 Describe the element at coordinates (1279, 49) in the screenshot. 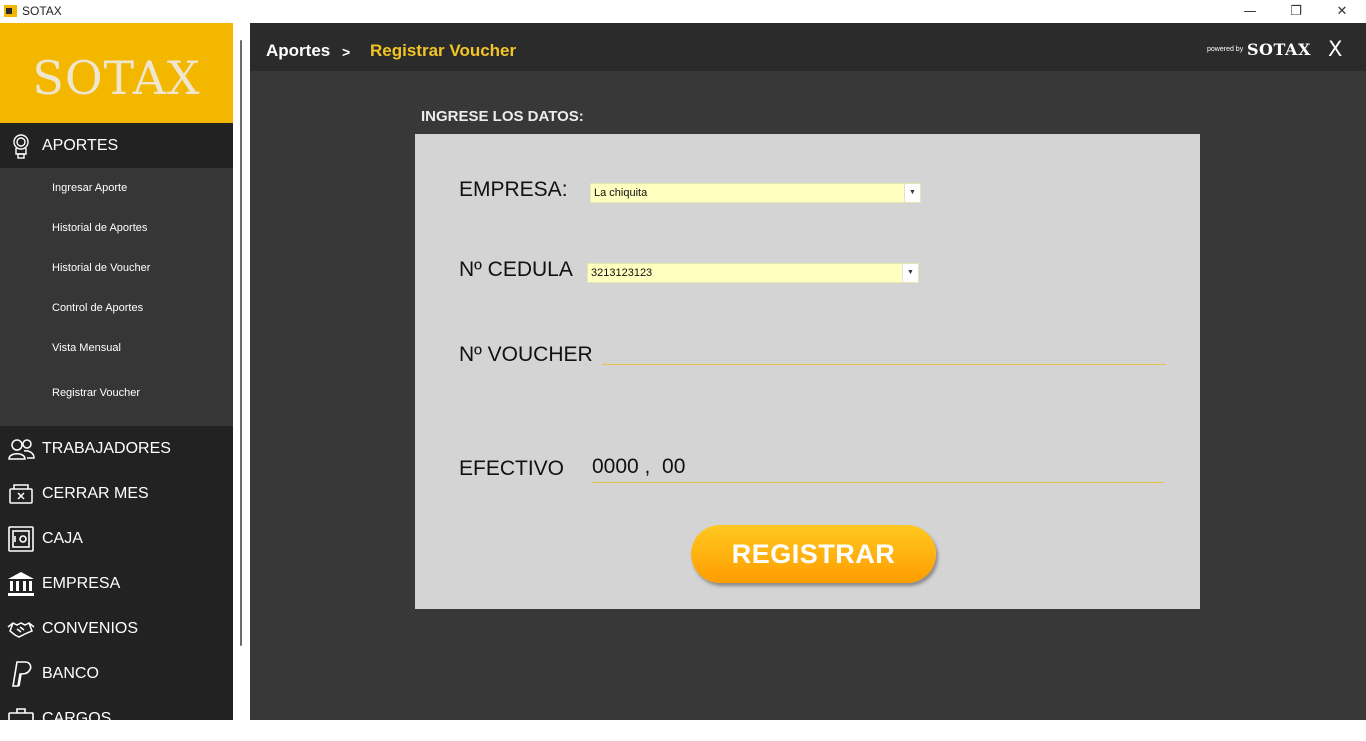

I see `powered-by-brand: SOTAX` at that location.